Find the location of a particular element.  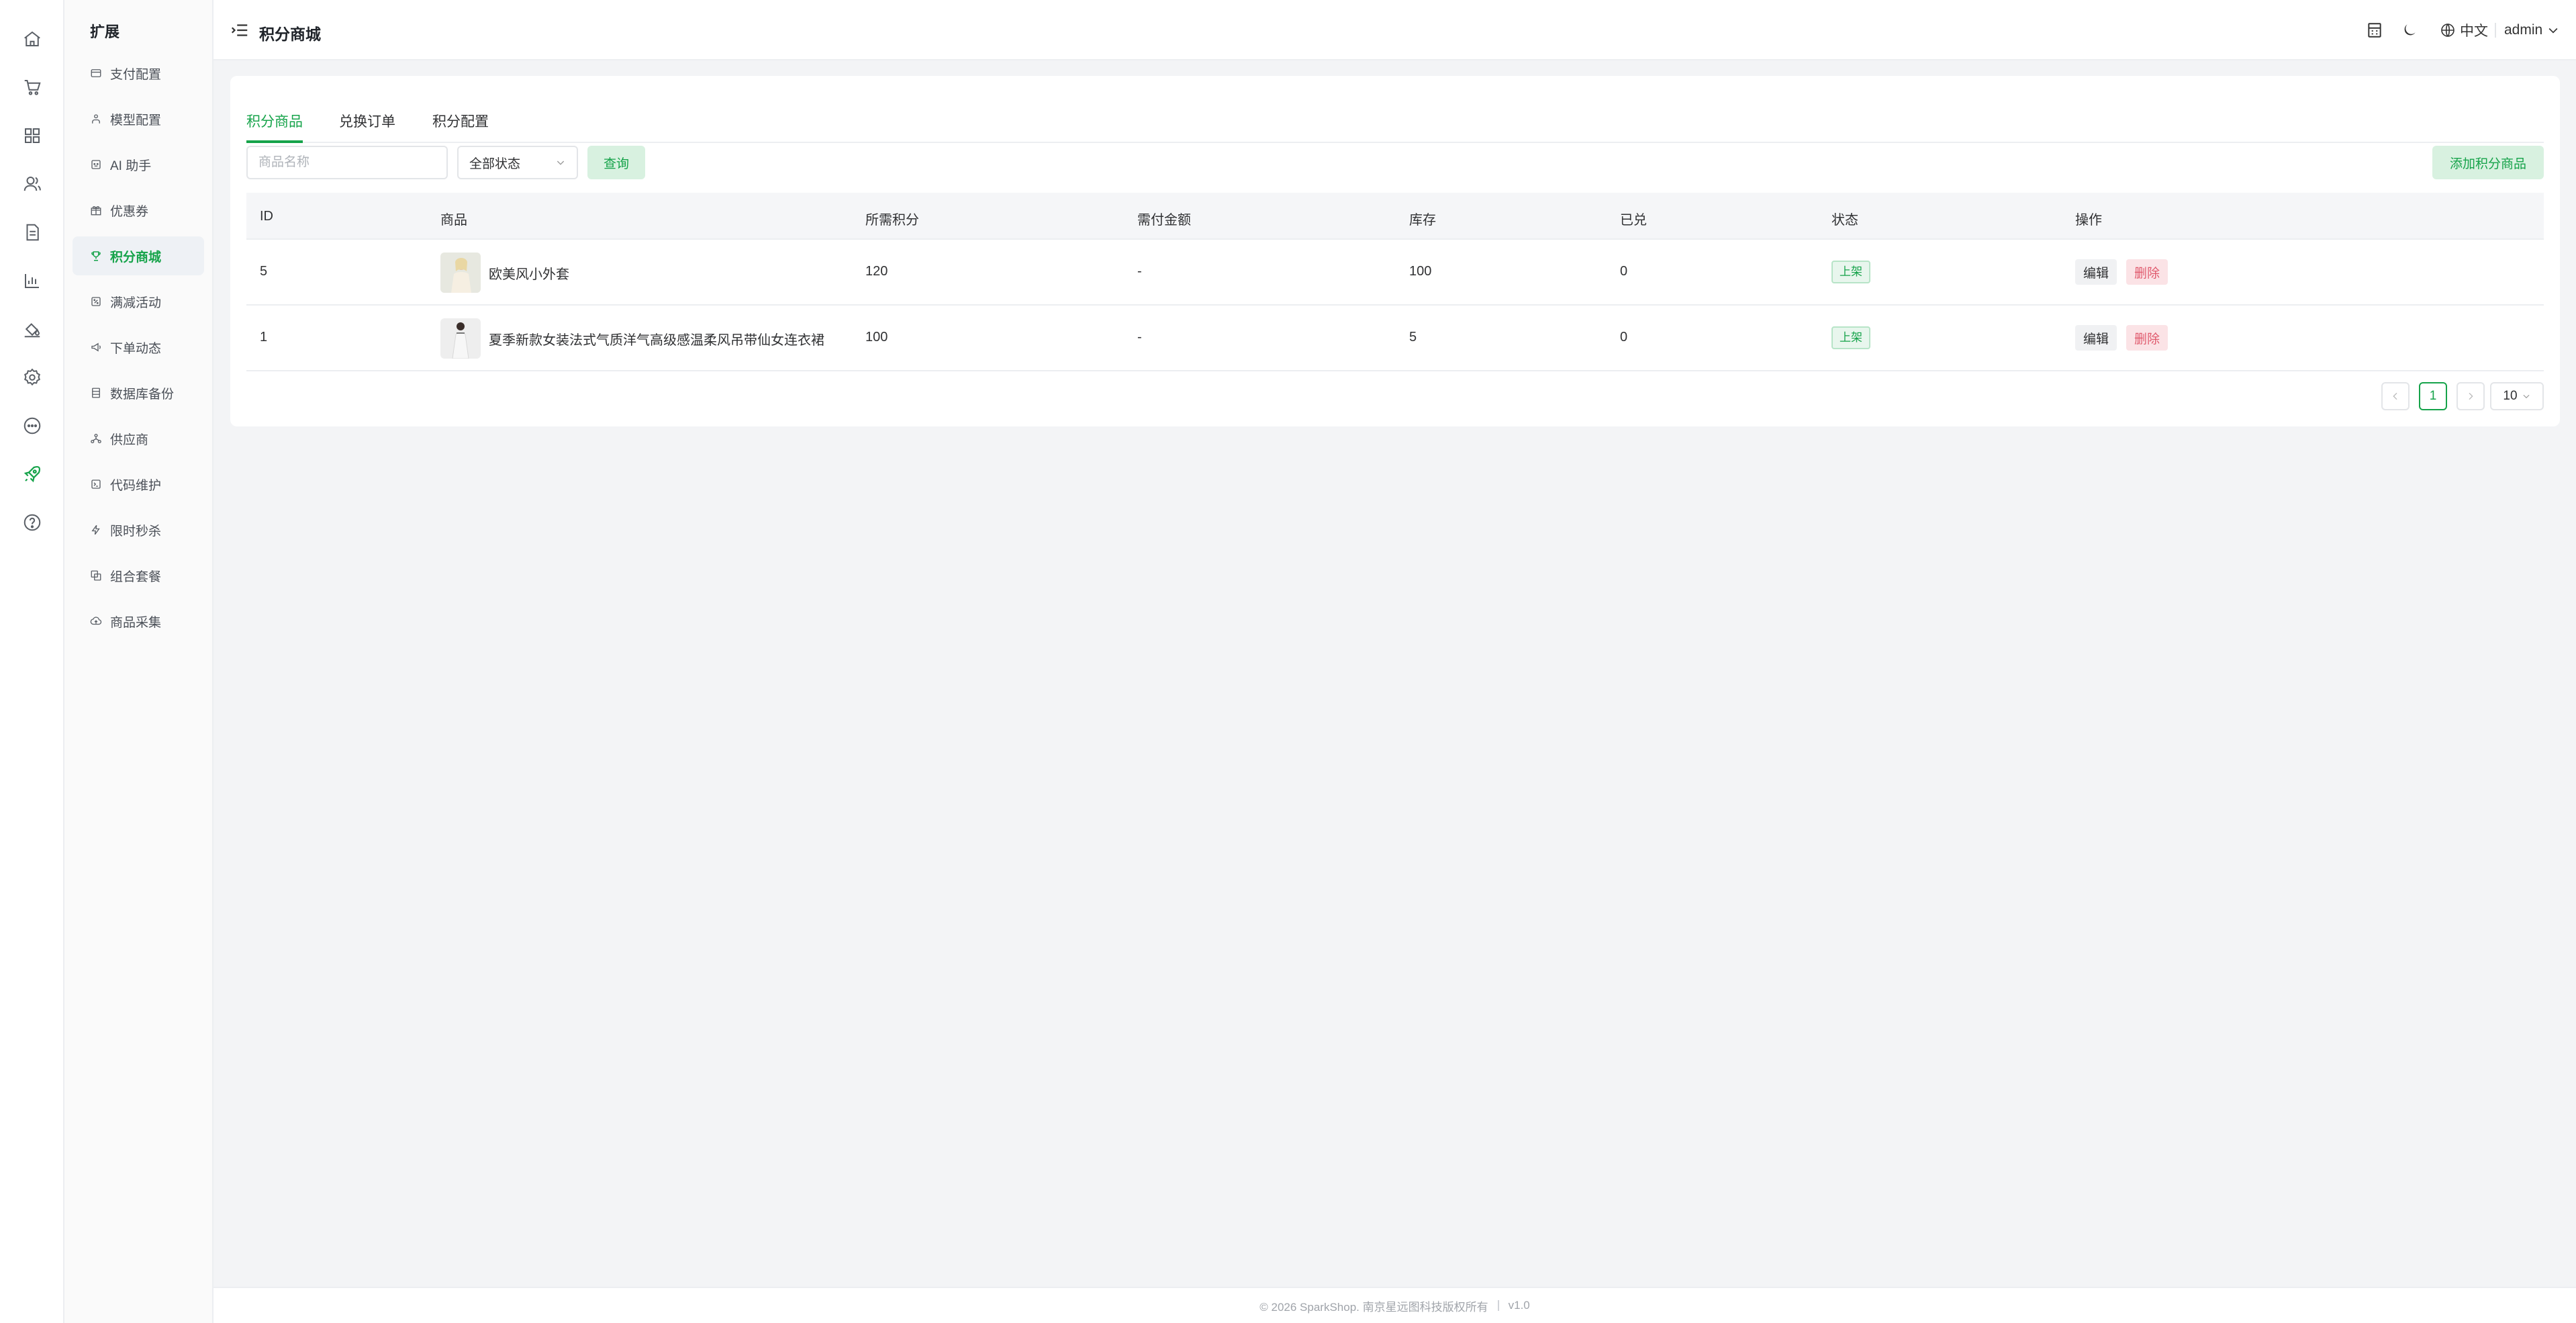

next-page-button is located at coordinates (2470, 396).